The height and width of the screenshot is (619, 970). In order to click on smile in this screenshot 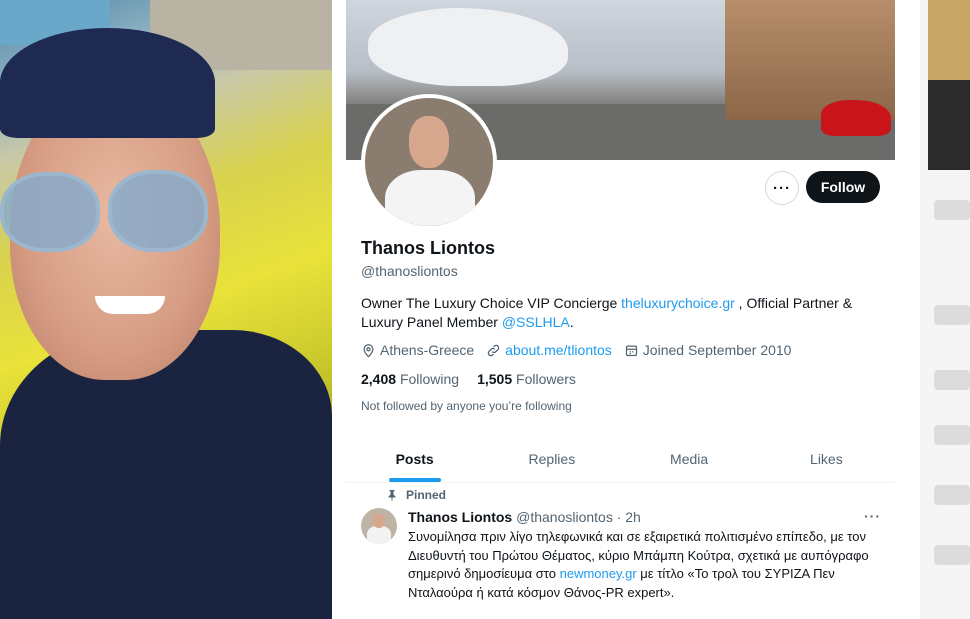, I will do `click(130, 305)`.